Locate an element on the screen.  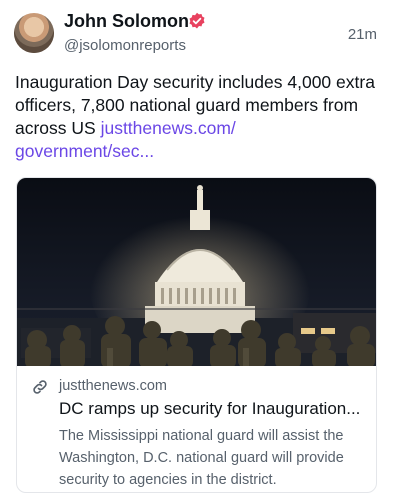
link-icon is located at coordinates (40, 387).